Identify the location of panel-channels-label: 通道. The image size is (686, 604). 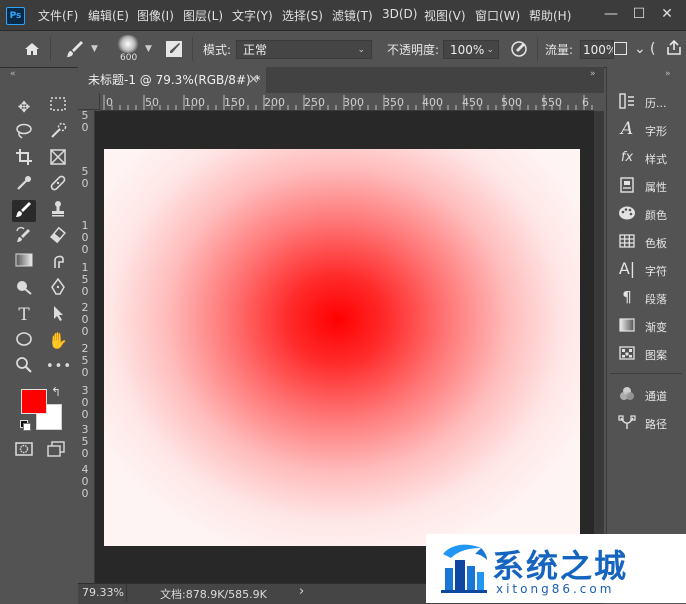
(656, 396).